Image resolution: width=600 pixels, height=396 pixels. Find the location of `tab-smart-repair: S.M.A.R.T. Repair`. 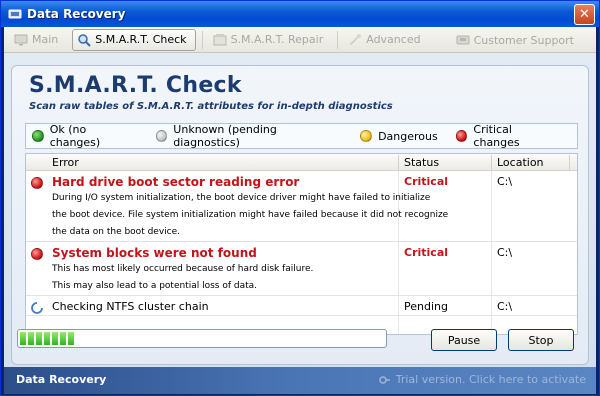

tab-smart-repair: S.M.A.R.T. Repair is located at coordinates (270, 40).